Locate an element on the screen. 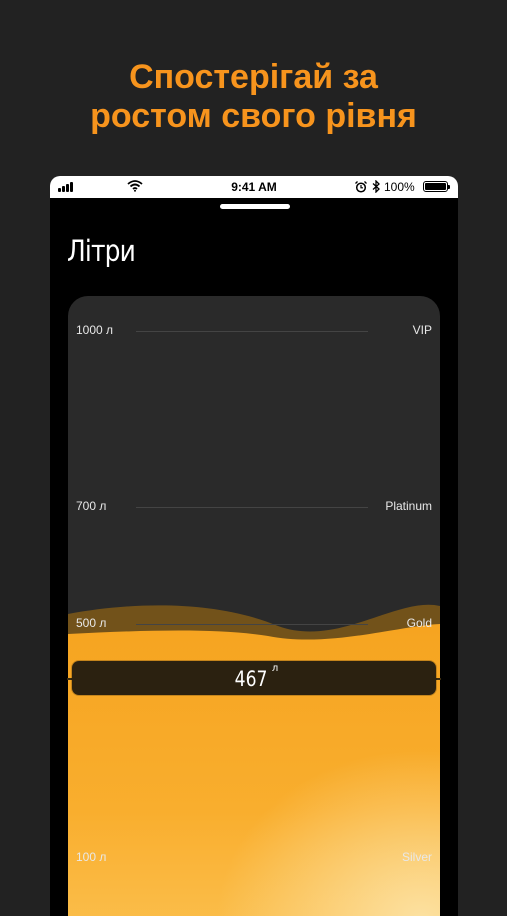 The width and height of the screenshot is (507, 916). level-name: VIP is located at coordinates (422, 330).